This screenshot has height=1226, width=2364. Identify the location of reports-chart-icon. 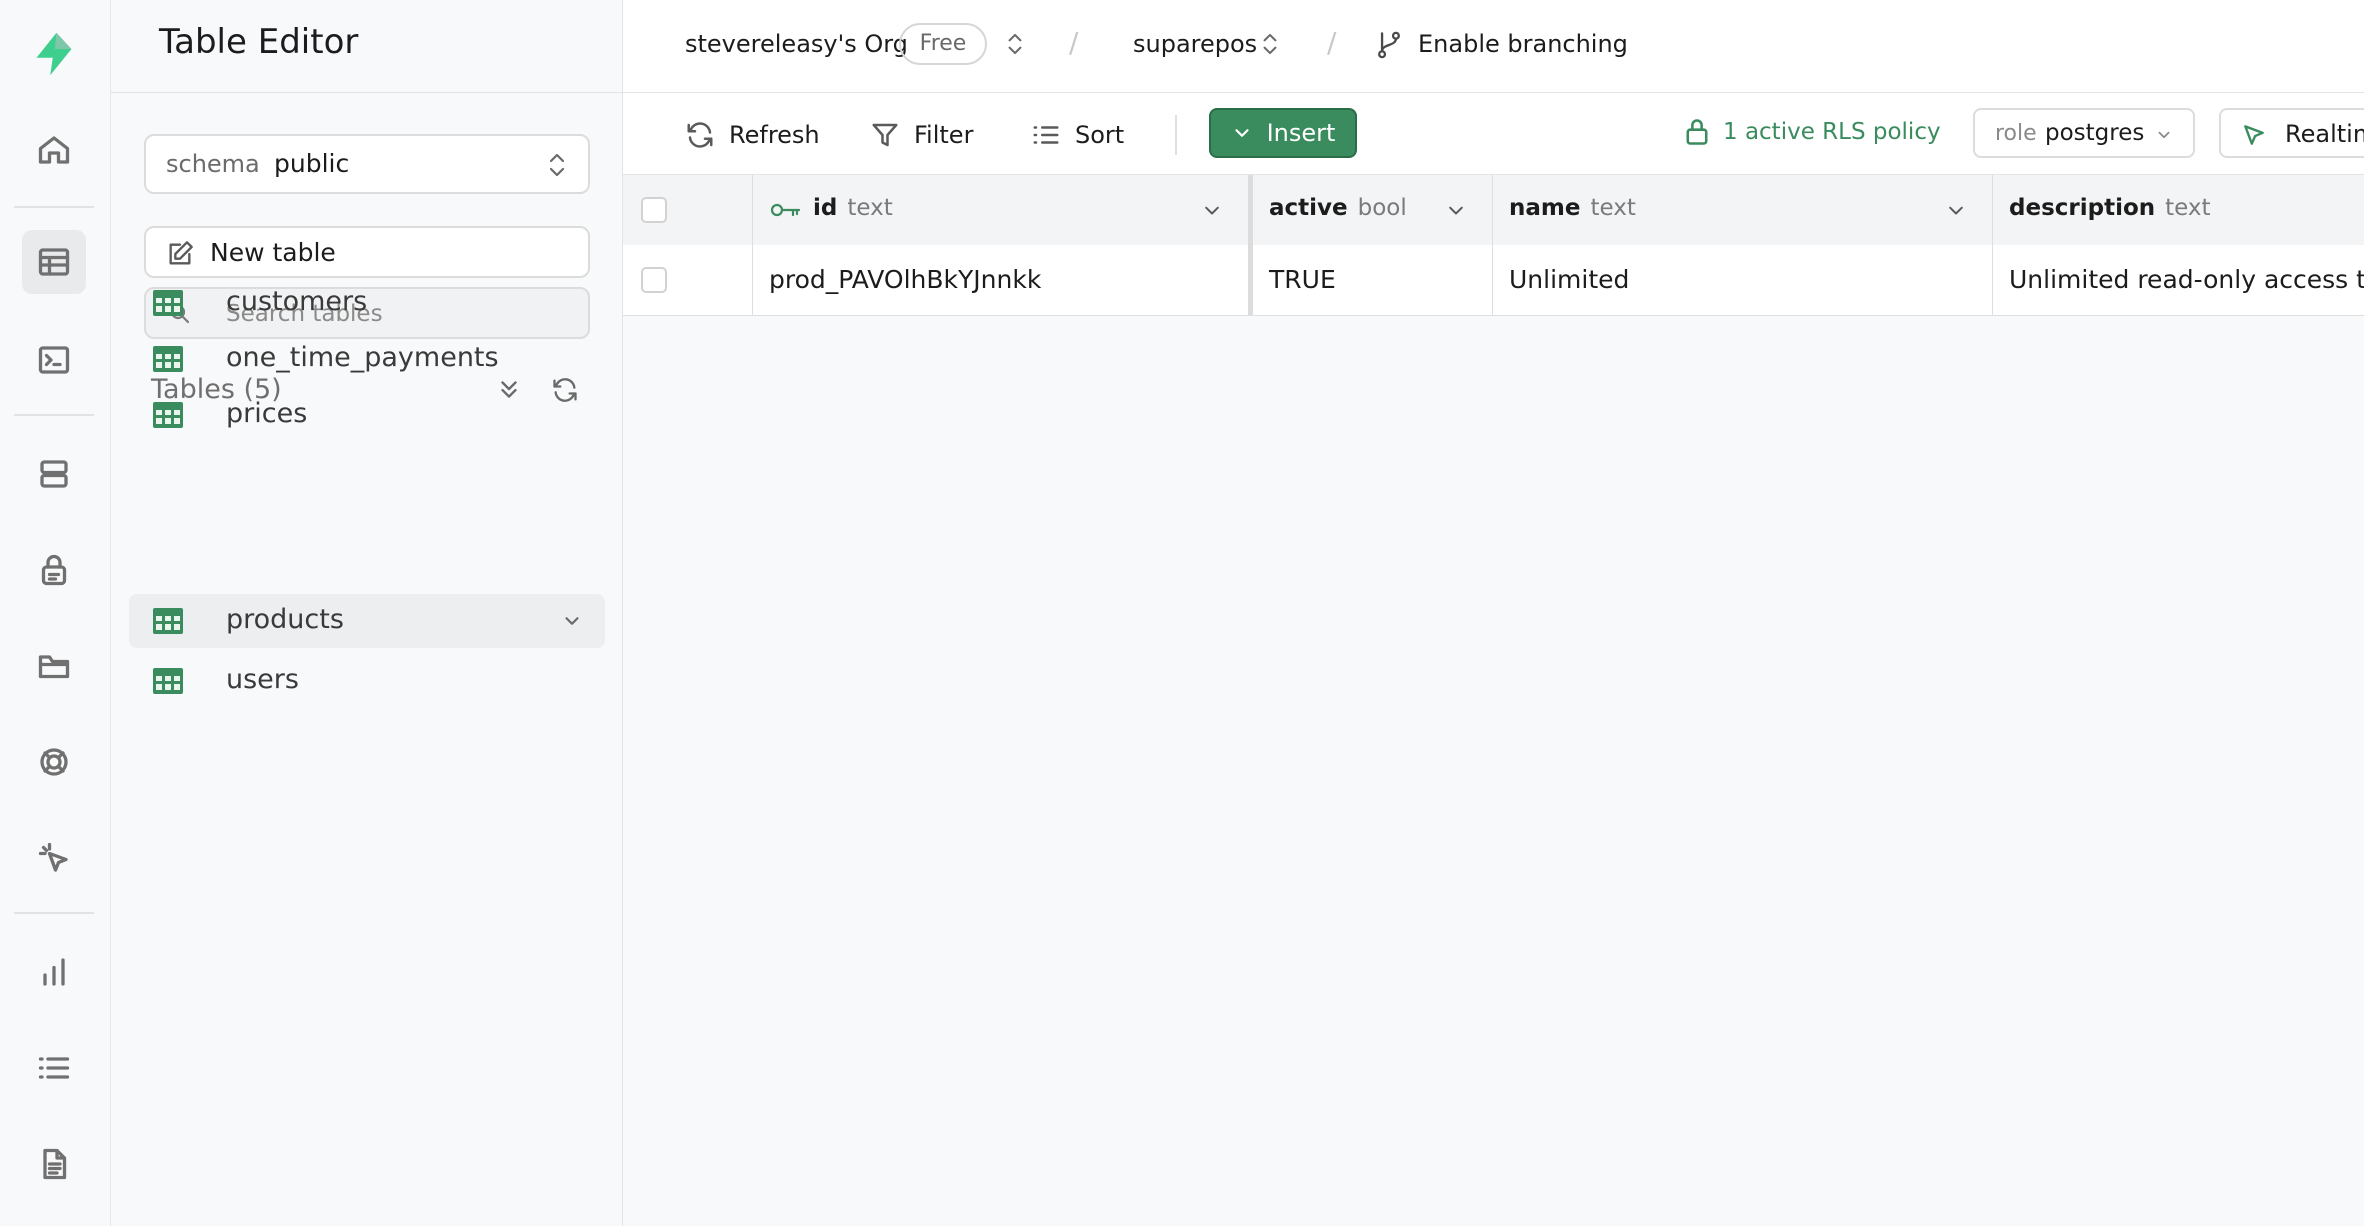
(54, 972).